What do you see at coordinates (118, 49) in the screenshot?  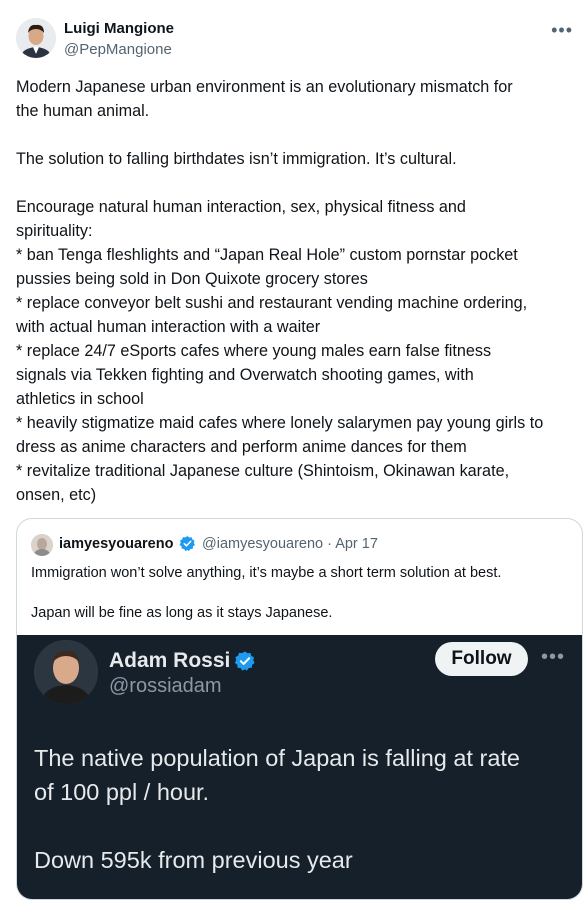 I see `author-handle: @PepMangione` at bounding box center [118, 49].